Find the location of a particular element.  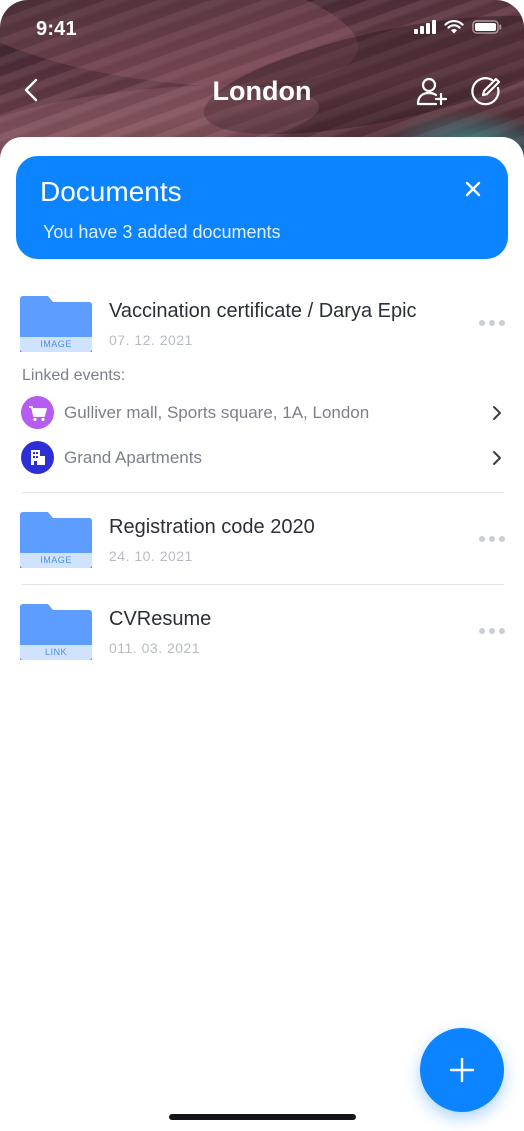

building-icon is located at coordinates (37, 457).